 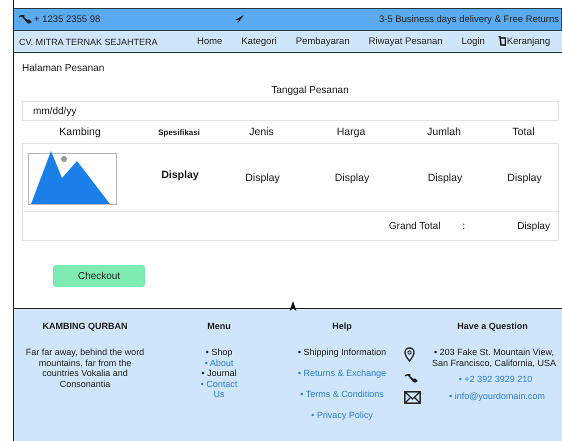 What do you see at coordinates (310, 90) in the screenshot?
I see `date-label: Tanggal Pesanan` at bounding box center [310, 90].